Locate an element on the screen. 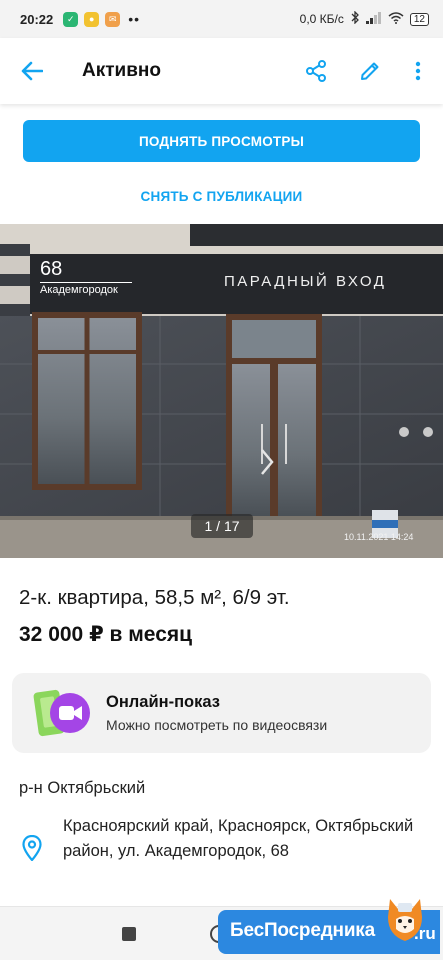 The image size is (443, 960). app-bar: Активно is located at coordinates (221, 71).